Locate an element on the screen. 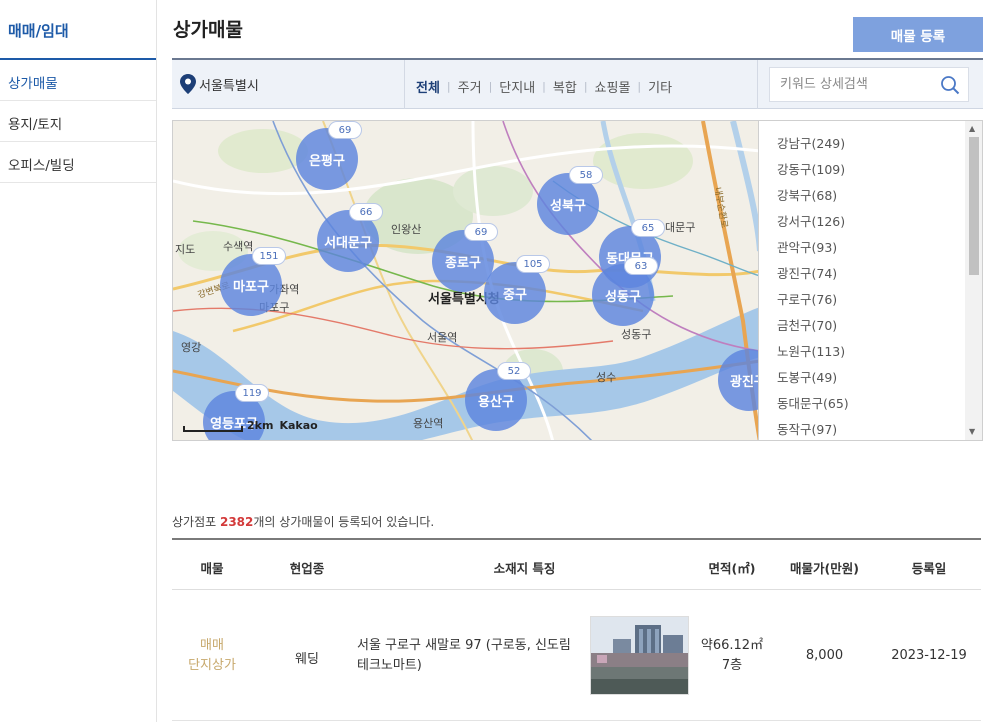 This screenshot has height=722, width=1000. district-item: 강북구(68) is located at coordinates (879, 198).